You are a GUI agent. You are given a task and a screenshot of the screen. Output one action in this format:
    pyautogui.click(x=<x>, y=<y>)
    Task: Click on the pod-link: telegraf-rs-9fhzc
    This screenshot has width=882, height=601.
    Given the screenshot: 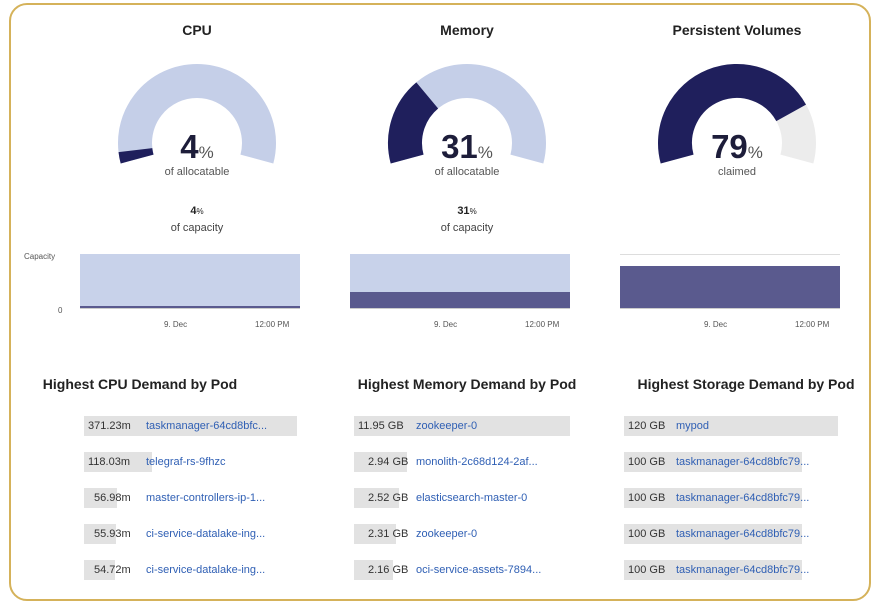 What is the action you would take?
    pyautogui.click(x=185, y=462)
    